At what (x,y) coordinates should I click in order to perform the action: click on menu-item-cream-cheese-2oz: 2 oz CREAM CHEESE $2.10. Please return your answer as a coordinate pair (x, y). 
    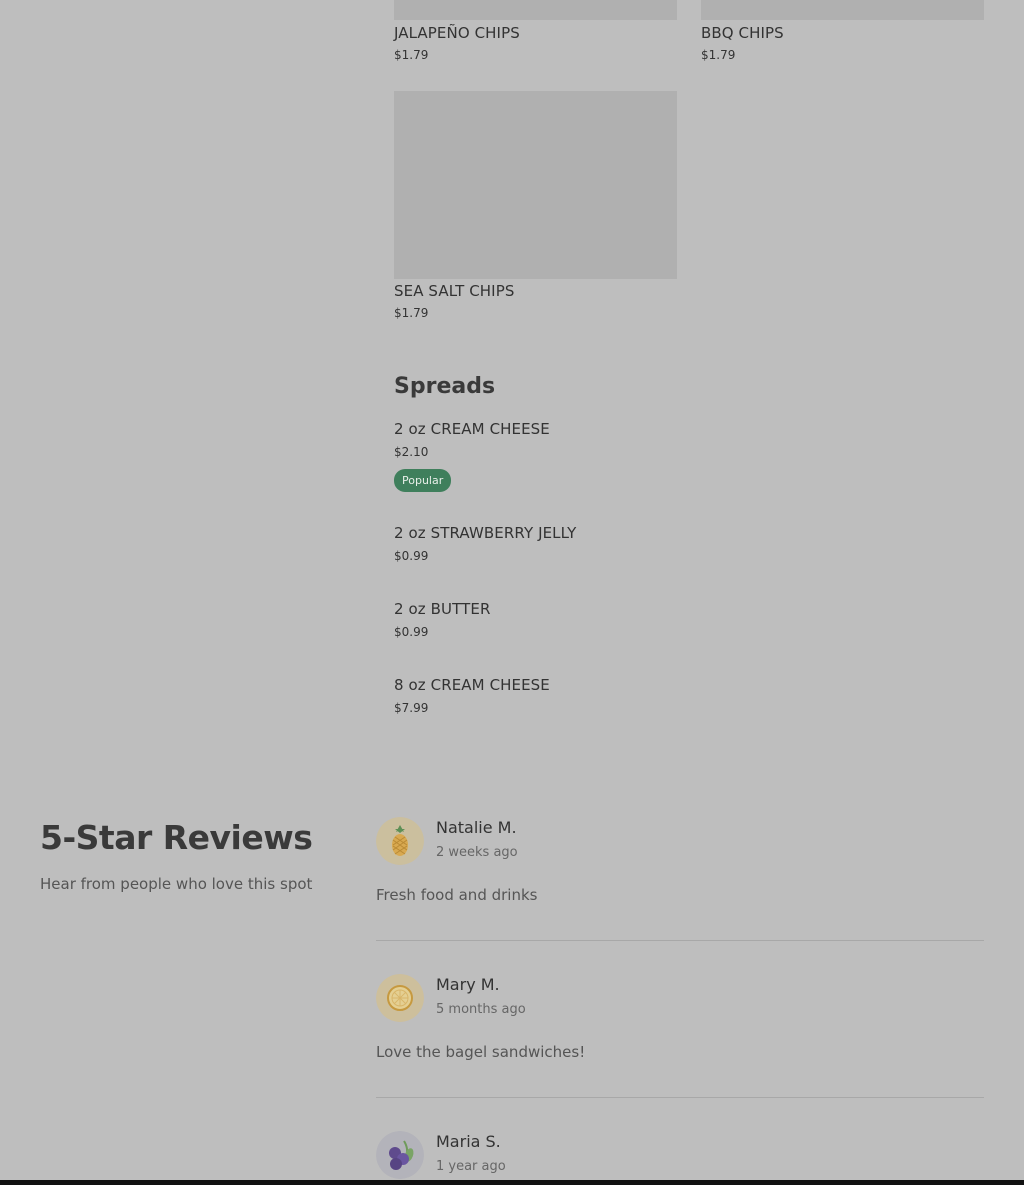
    Looking at the image, I should click on (544, 439).